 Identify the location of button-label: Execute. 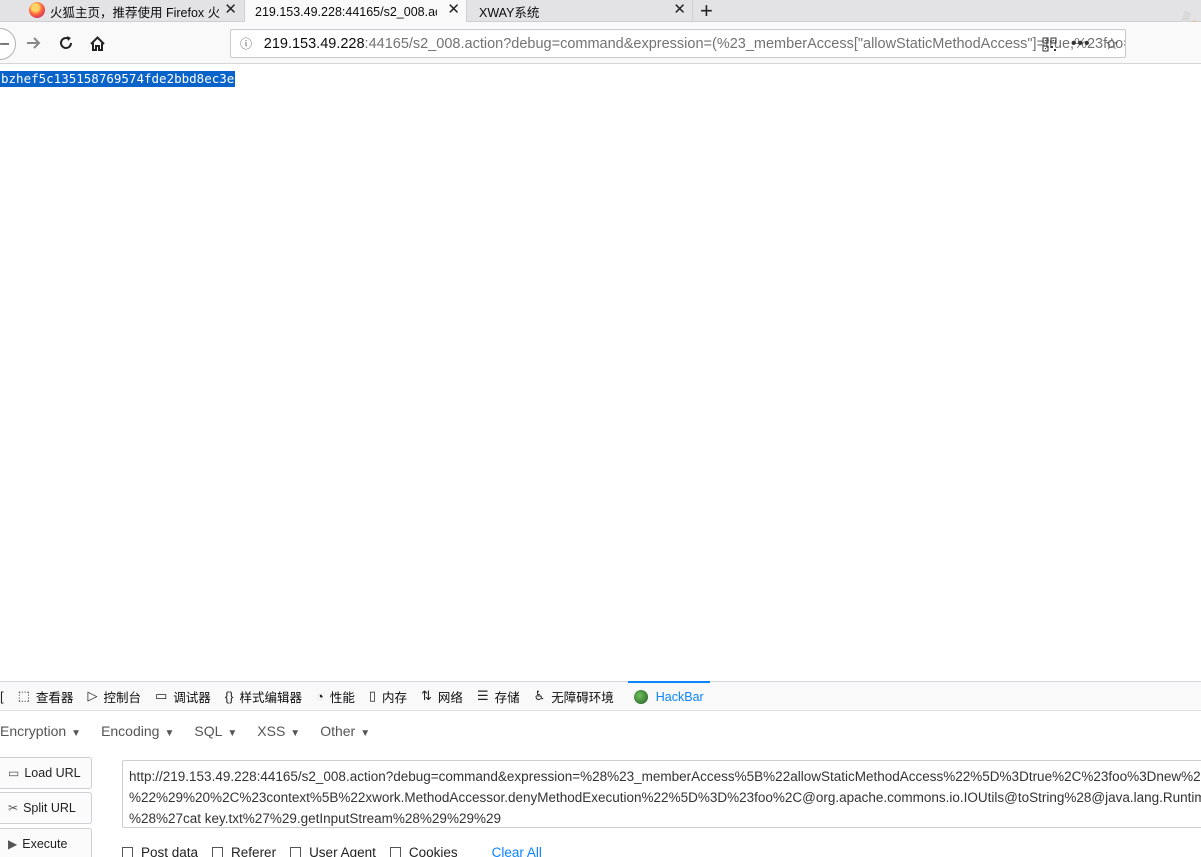
(45, 844).